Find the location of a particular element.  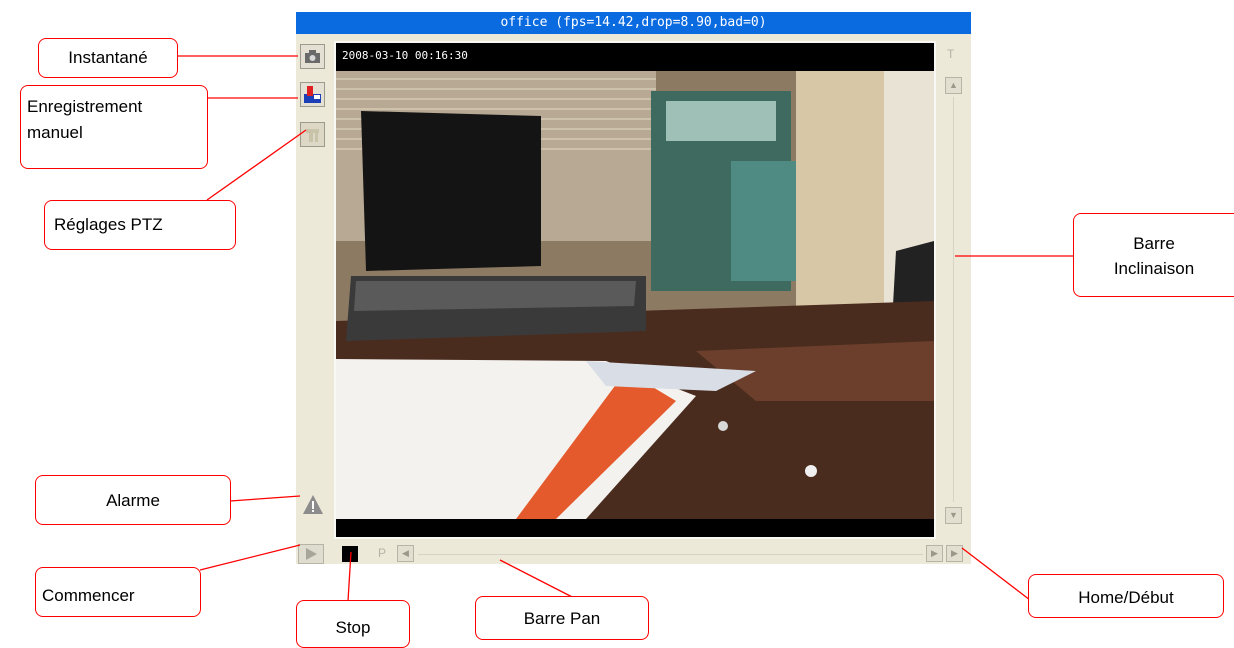

callout-manual-recording-text: Enregistrement manuel is located at coordinates (85, 119).